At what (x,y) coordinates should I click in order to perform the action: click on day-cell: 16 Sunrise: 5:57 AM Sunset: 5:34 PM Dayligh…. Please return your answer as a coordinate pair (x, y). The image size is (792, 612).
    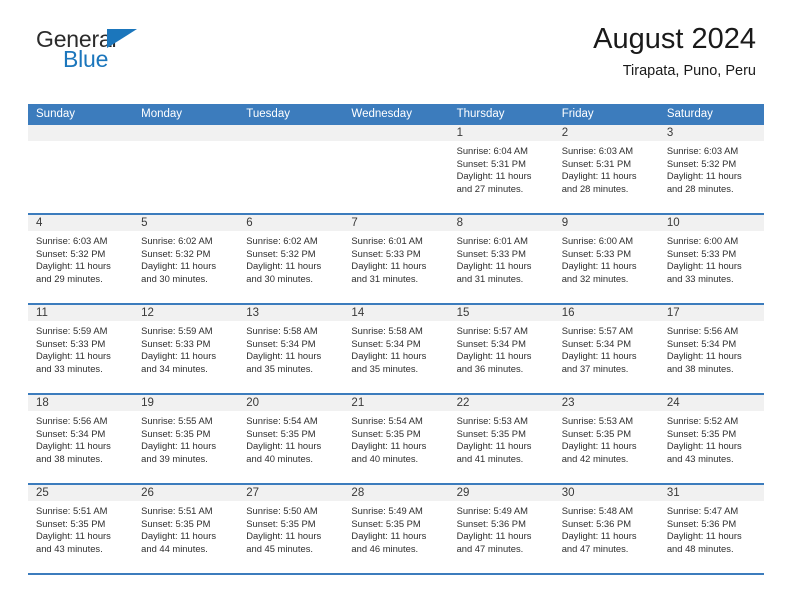
    Looking at the image, I should click on (606, 349).